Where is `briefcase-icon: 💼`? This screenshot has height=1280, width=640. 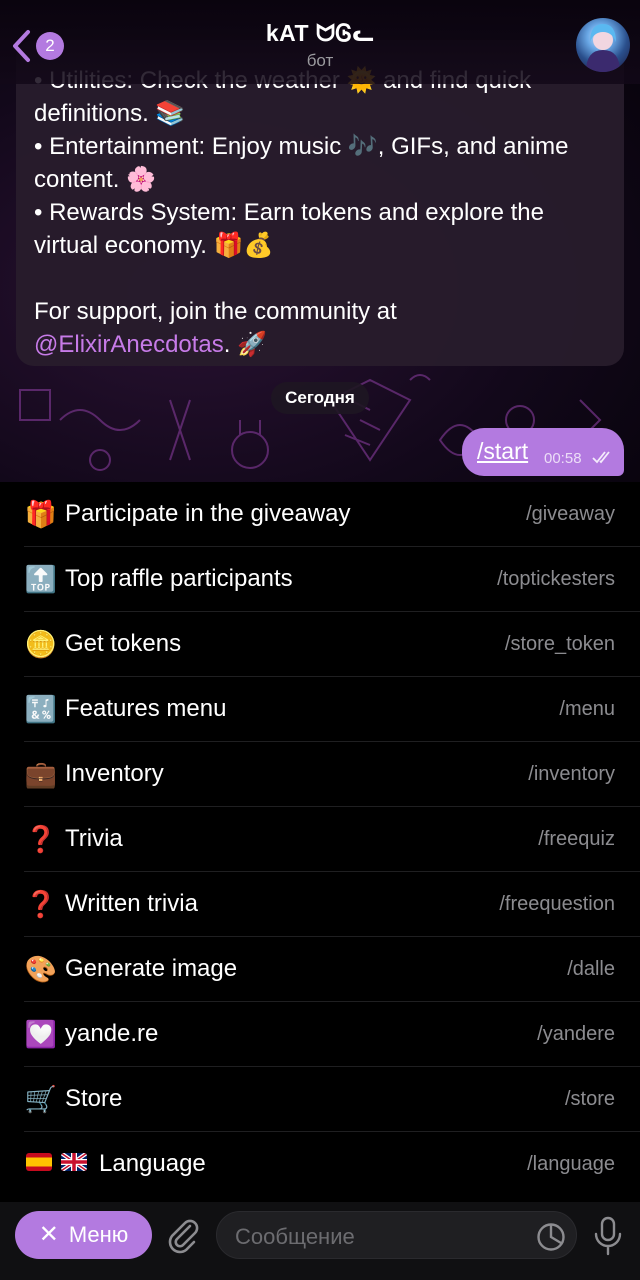 briefcase-icon: 💼 is located at coordinates (41, 774).